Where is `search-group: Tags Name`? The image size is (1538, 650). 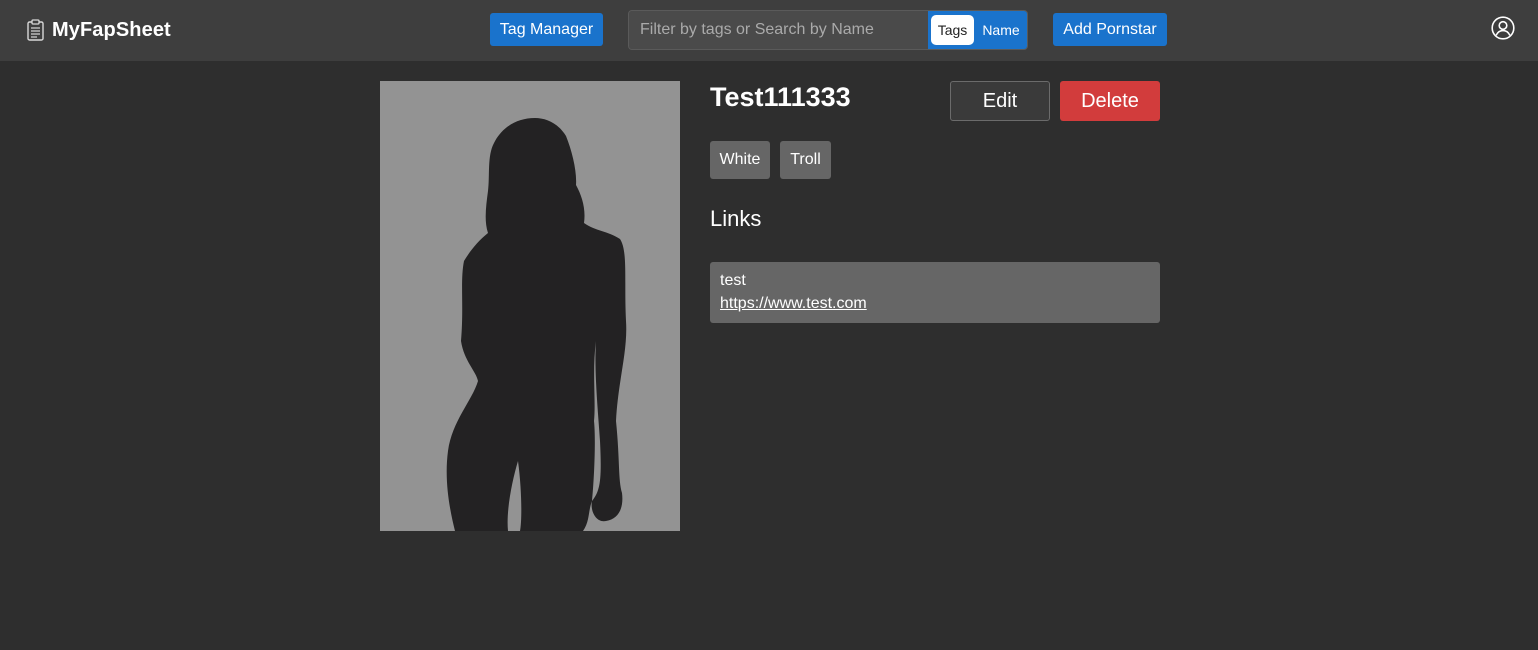 search-group: Tags Name is located at coordinates (828, 30).